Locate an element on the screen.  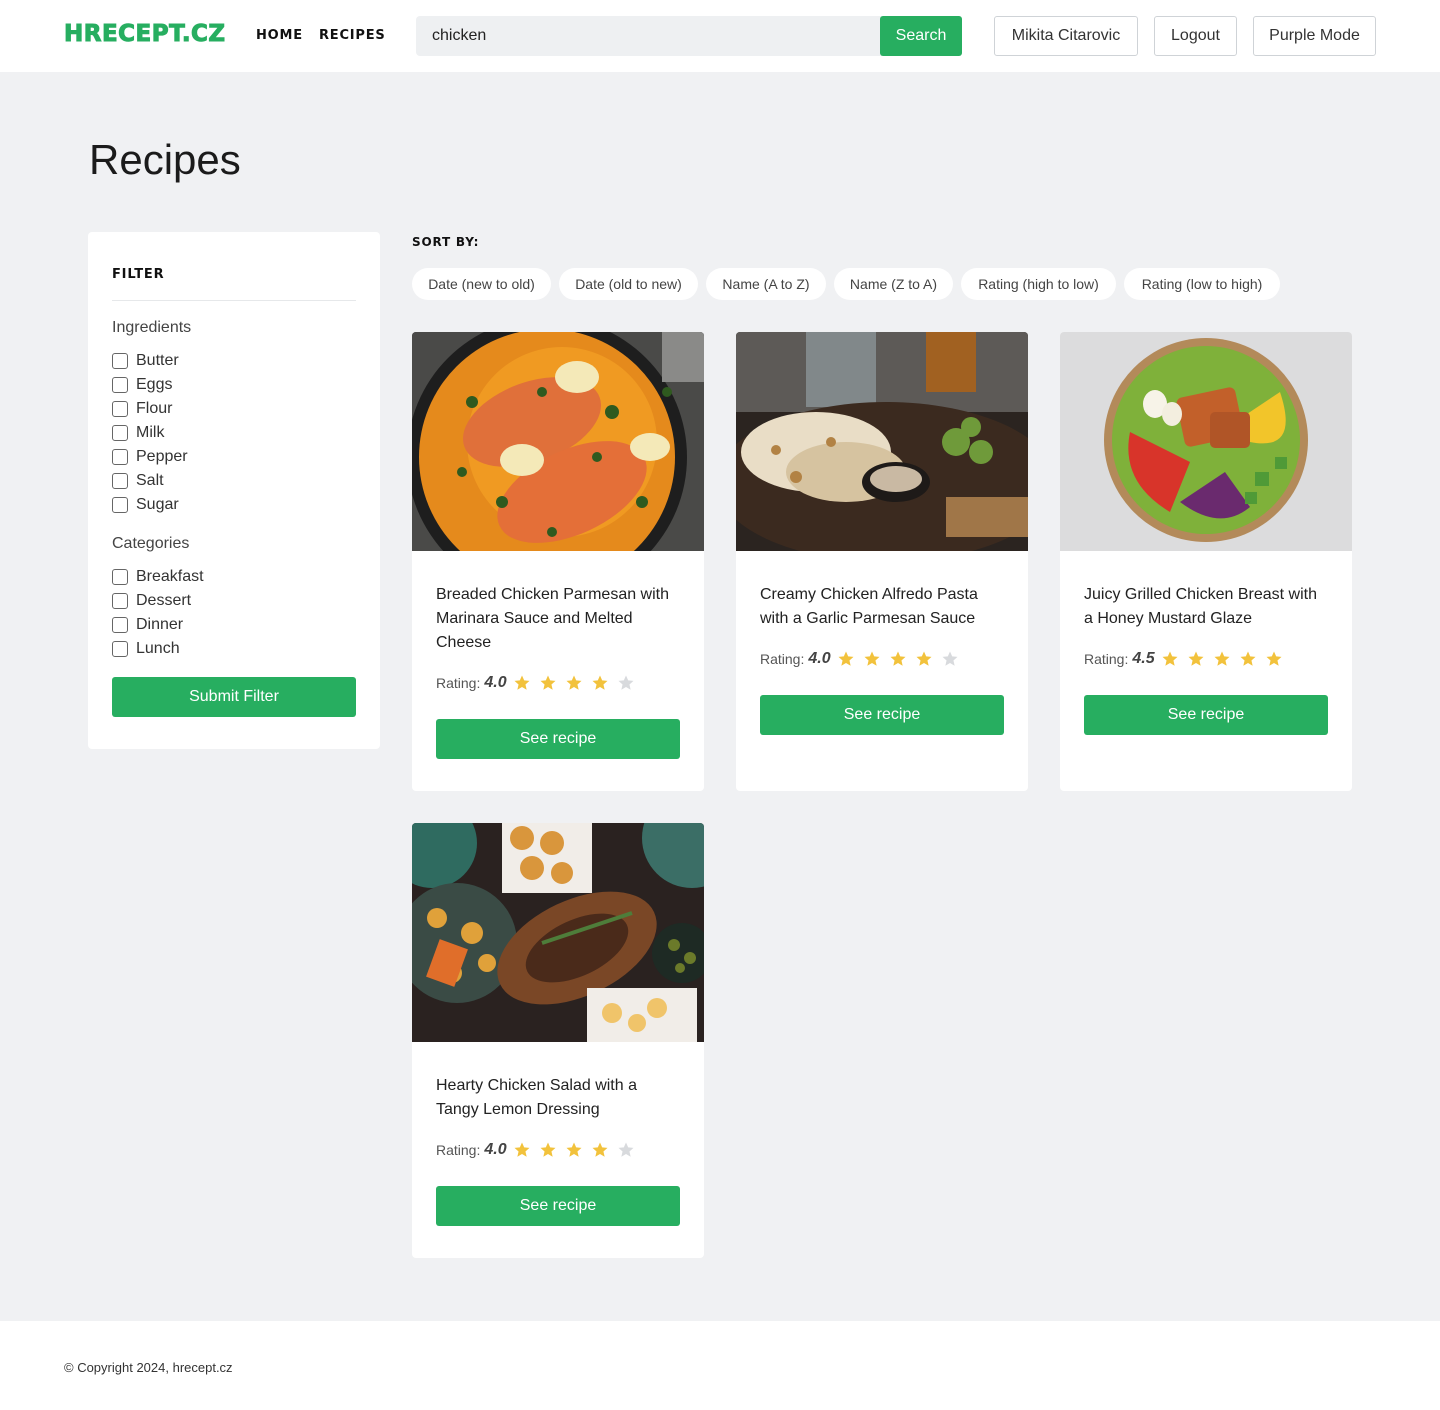
ingredients-label: Ingredients is located at coordinates (152, 327).